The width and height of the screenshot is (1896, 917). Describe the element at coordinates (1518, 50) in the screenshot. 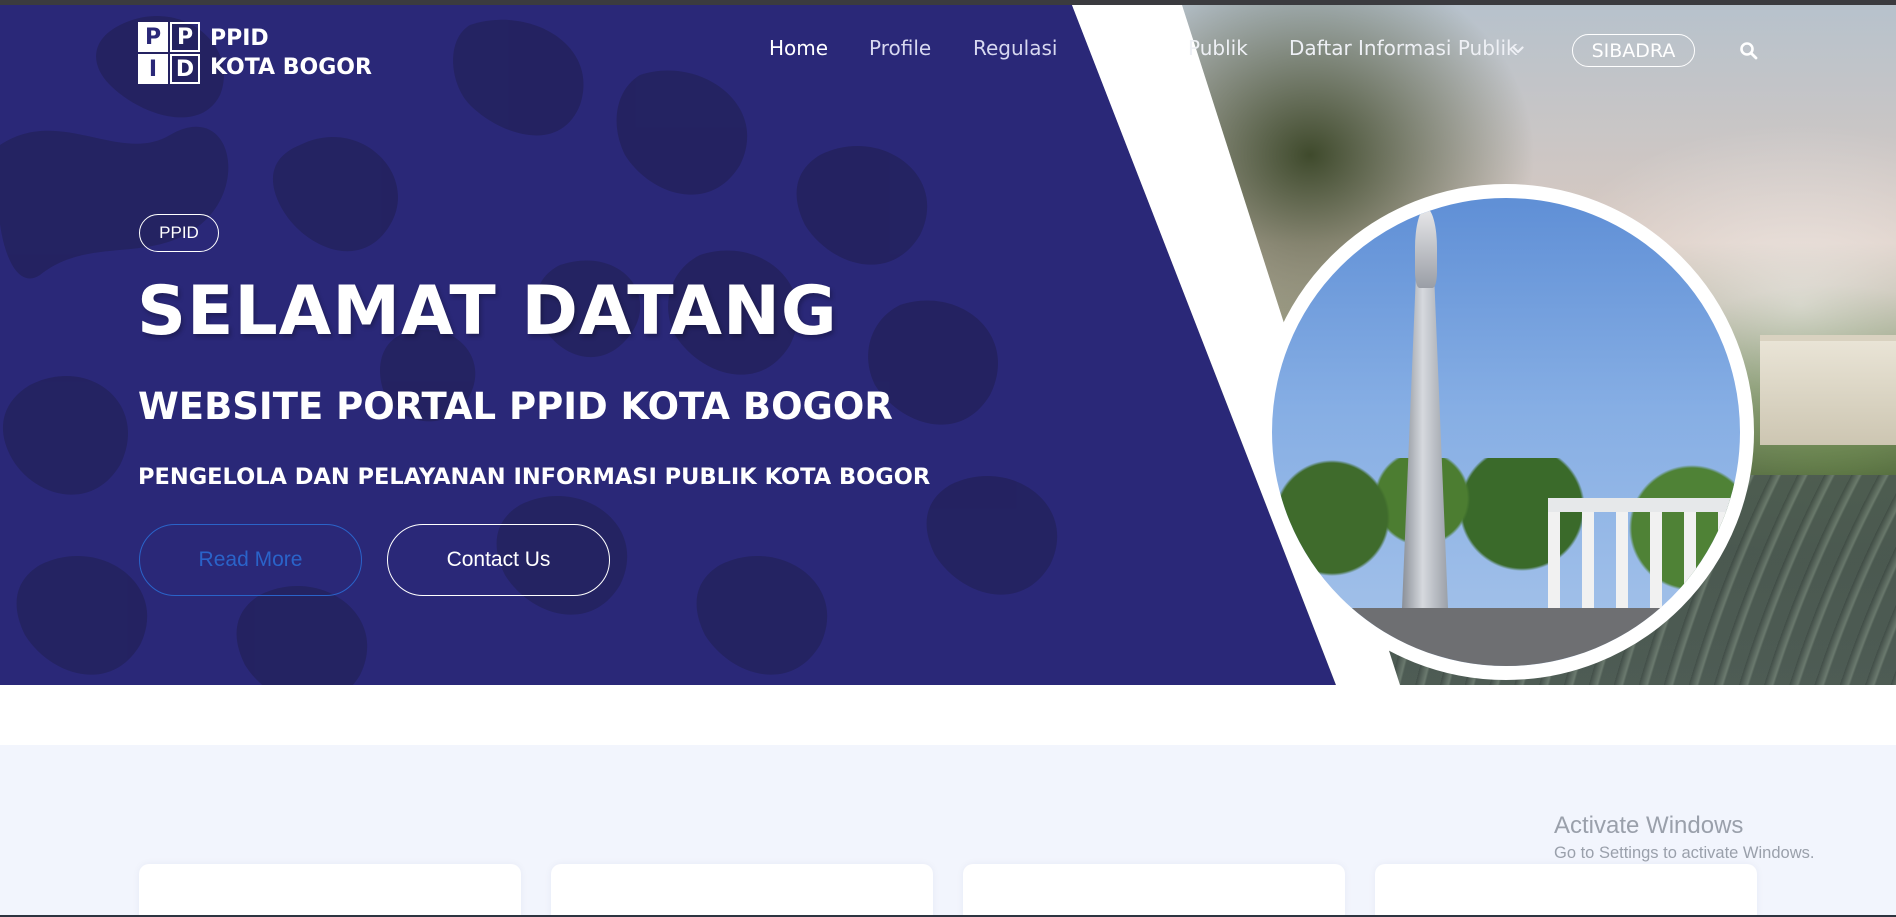

I see `chevron-down-icon` at that location.